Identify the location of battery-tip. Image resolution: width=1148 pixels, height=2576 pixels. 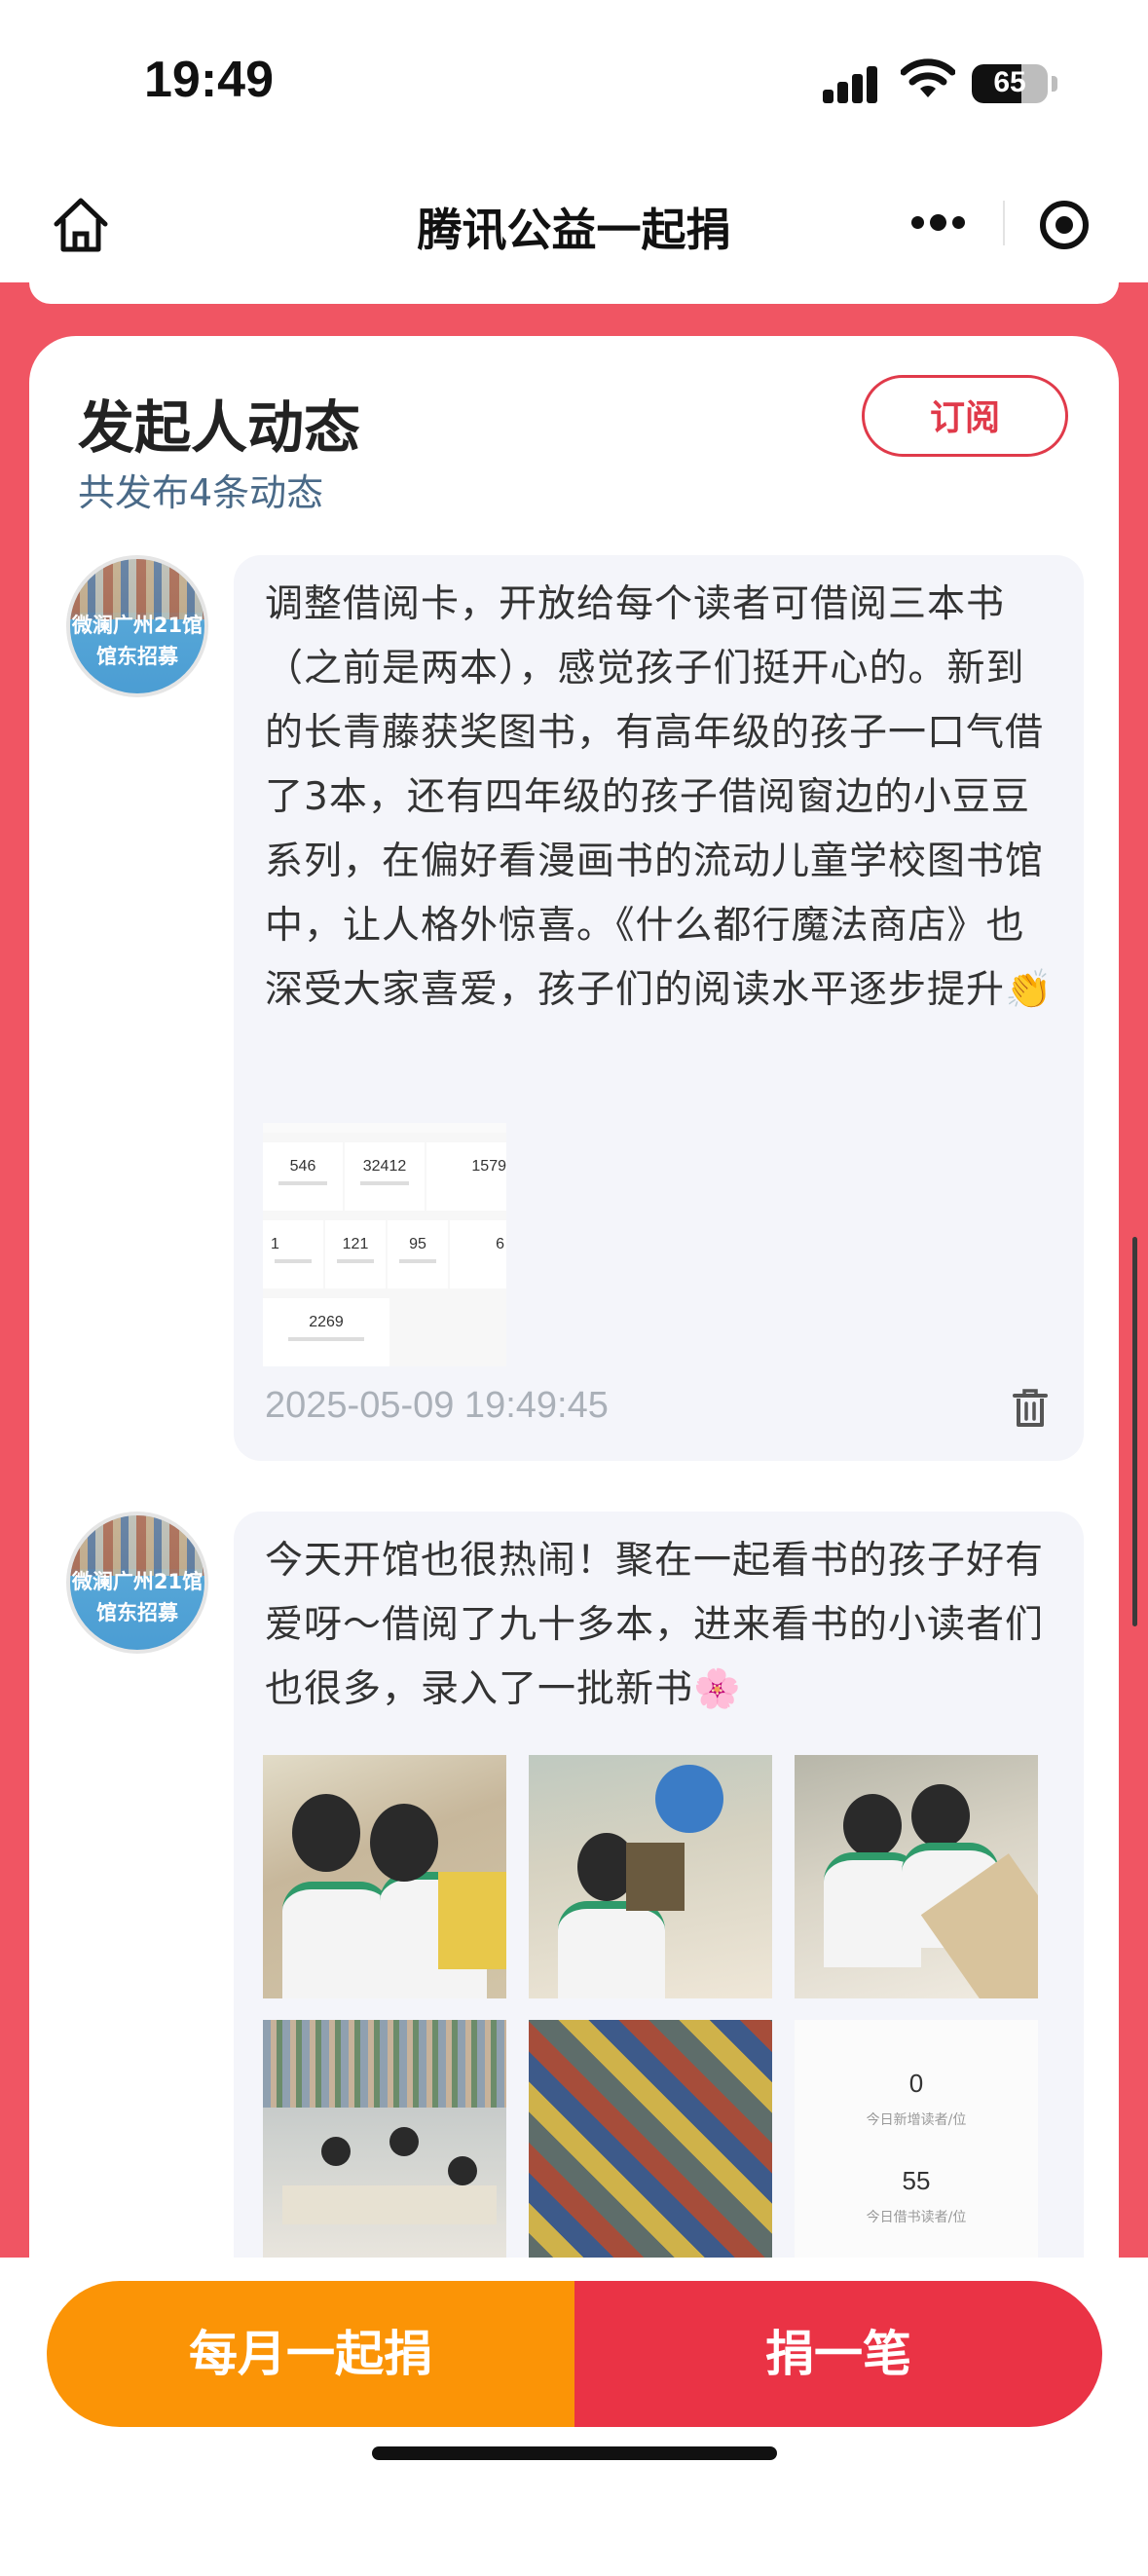
(1054, 84).